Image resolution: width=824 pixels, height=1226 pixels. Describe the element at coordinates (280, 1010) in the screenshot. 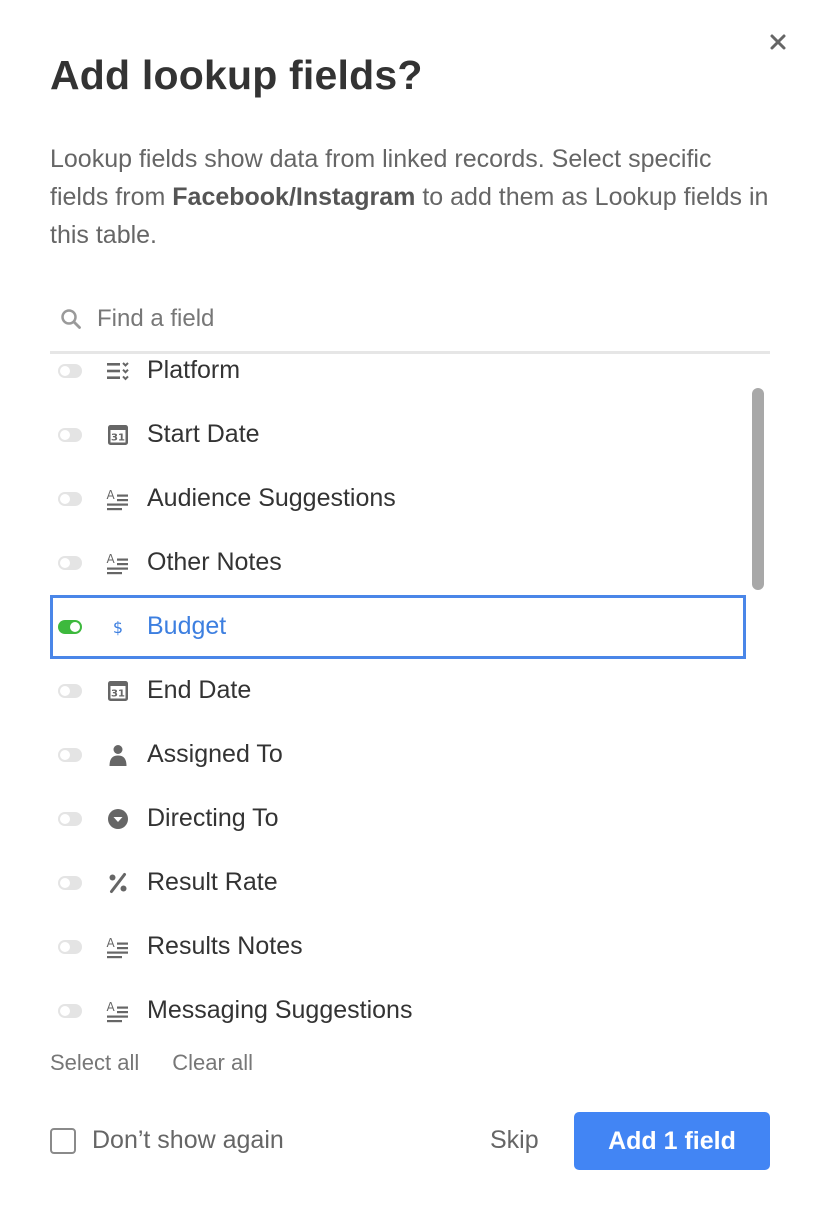

I see `field-label: Messaging Suggestions` at that location.